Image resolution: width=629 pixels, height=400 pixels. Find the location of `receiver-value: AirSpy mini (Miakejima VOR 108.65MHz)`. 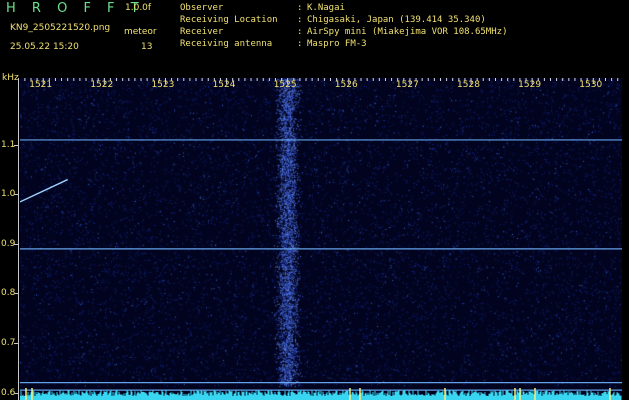

receiver-value: AirSpy mini (Miakejima VOR 108.65MHz) is located at coordinates (407, 32).